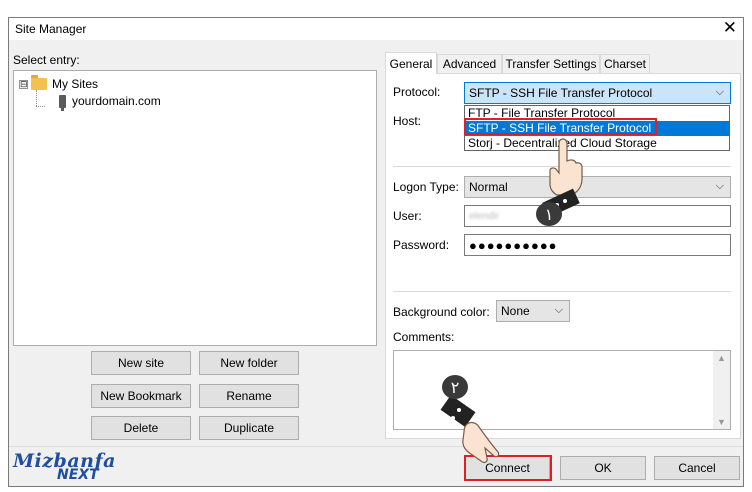  What do you see at coordinates (426, 187) in the screenshot?
I see `logon-type-label: Logon Type:` at bounding box center [426, 187].